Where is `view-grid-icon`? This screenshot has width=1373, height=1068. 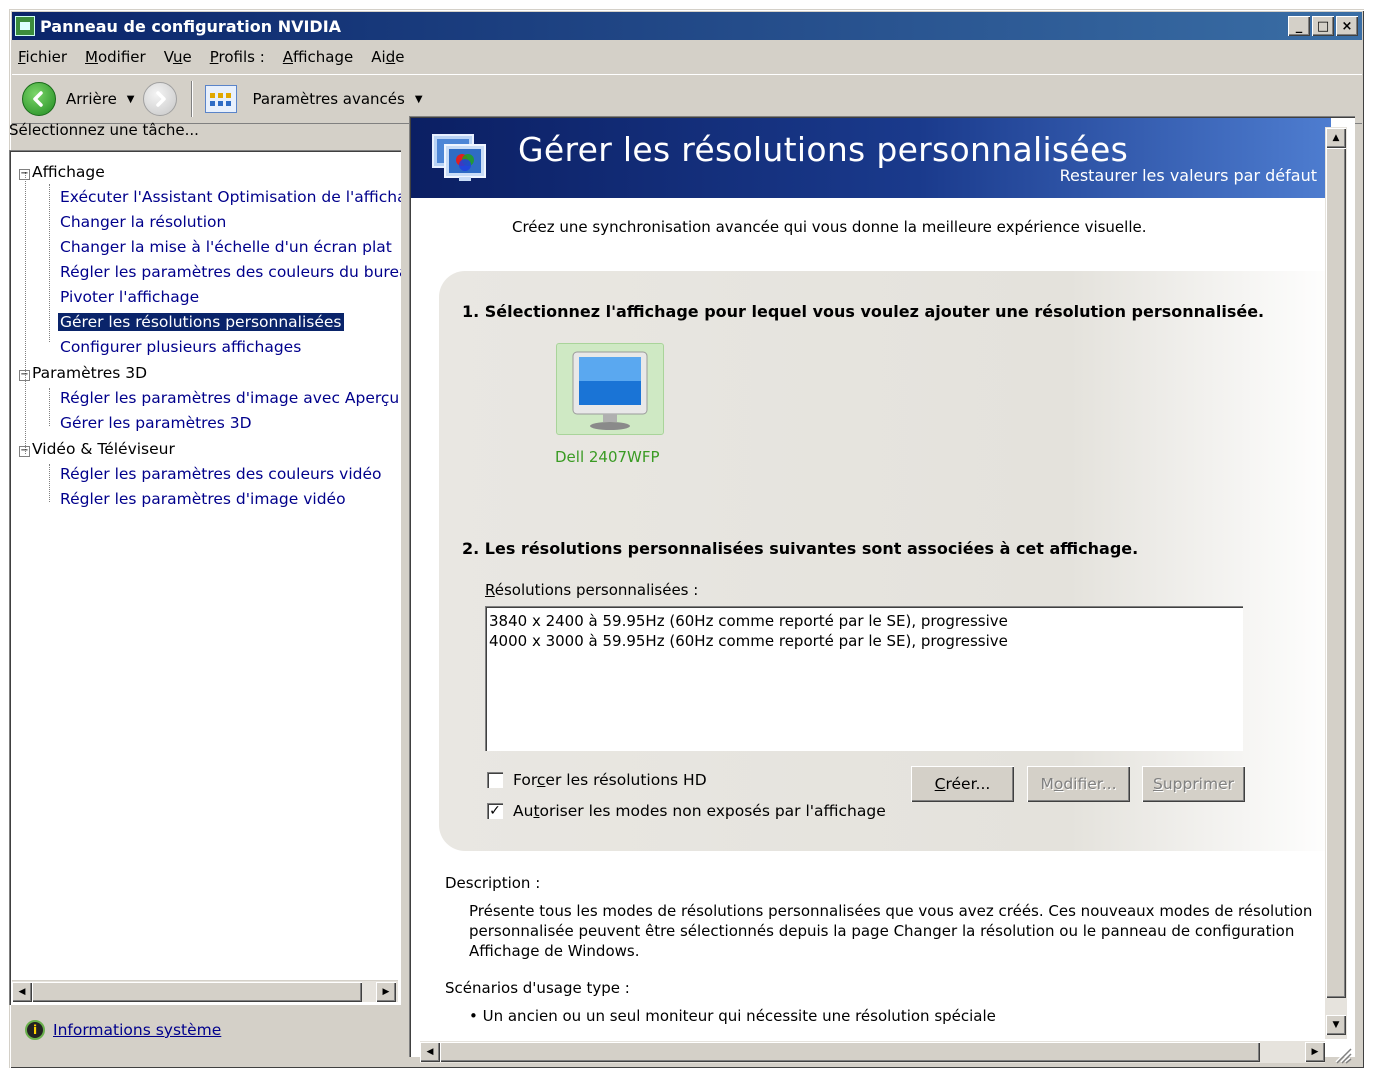 view-grid-icon is located at coordinates (220, 99).